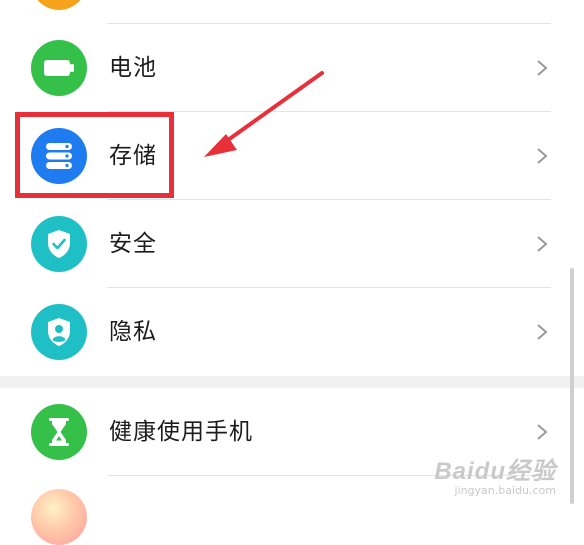 The height and width of the screenshot is (545, 584). What do you see at coordinates (572, 386) in the screenshot?
I see `scrollbar` at bounding box center [572, 386].